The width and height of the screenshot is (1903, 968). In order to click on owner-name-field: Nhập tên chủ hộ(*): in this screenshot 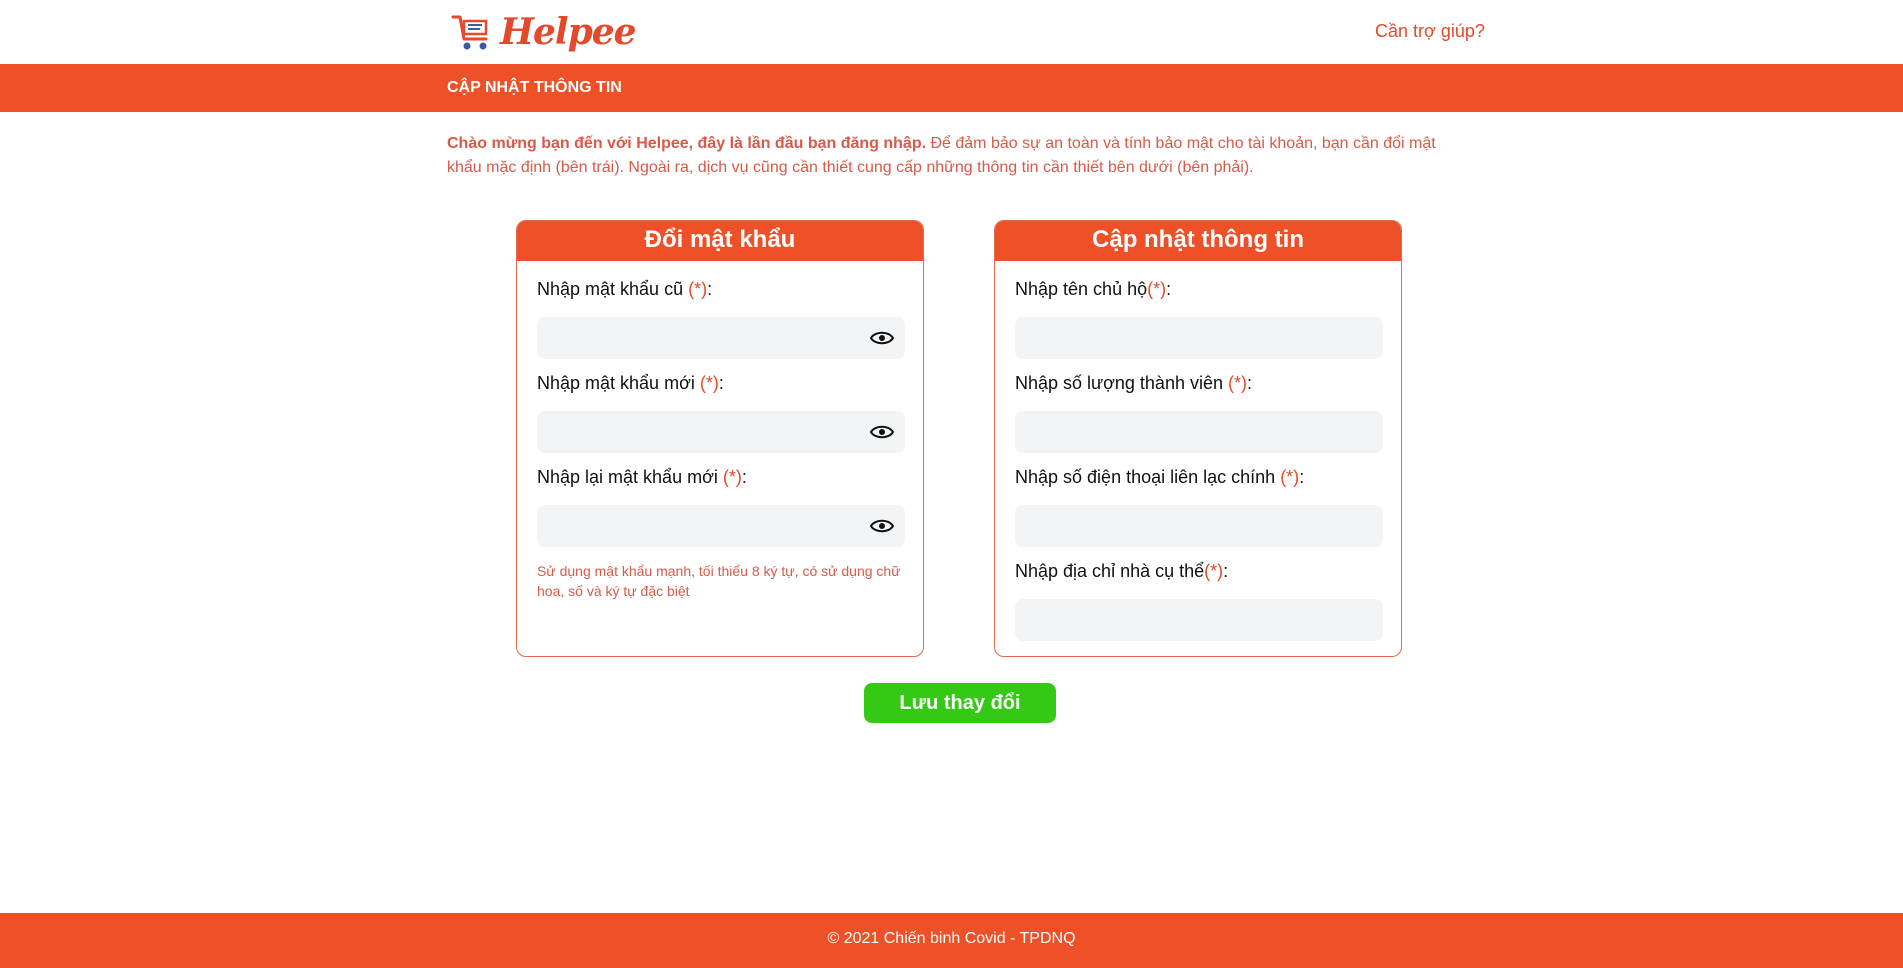, I will do `click(1199, 319)`.